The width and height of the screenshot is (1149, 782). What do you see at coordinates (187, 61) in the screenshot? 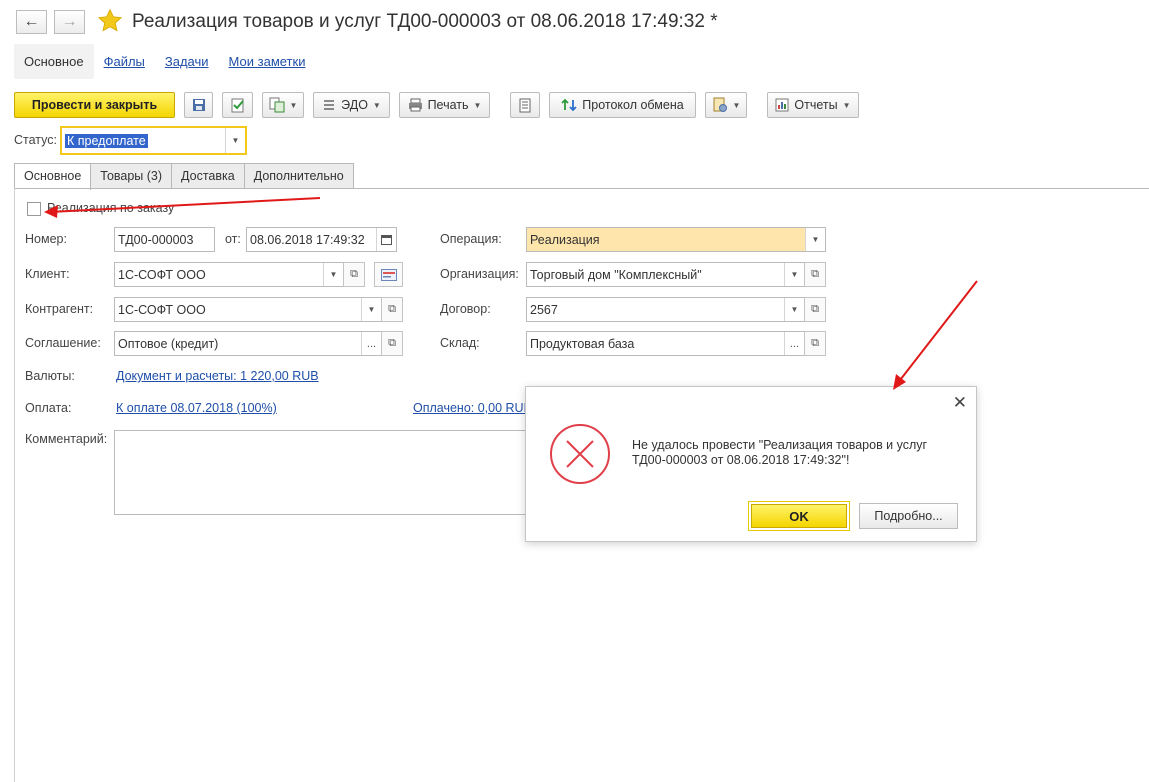
I see `tab-tasks: Задачи` at bounding box center [187, 61].